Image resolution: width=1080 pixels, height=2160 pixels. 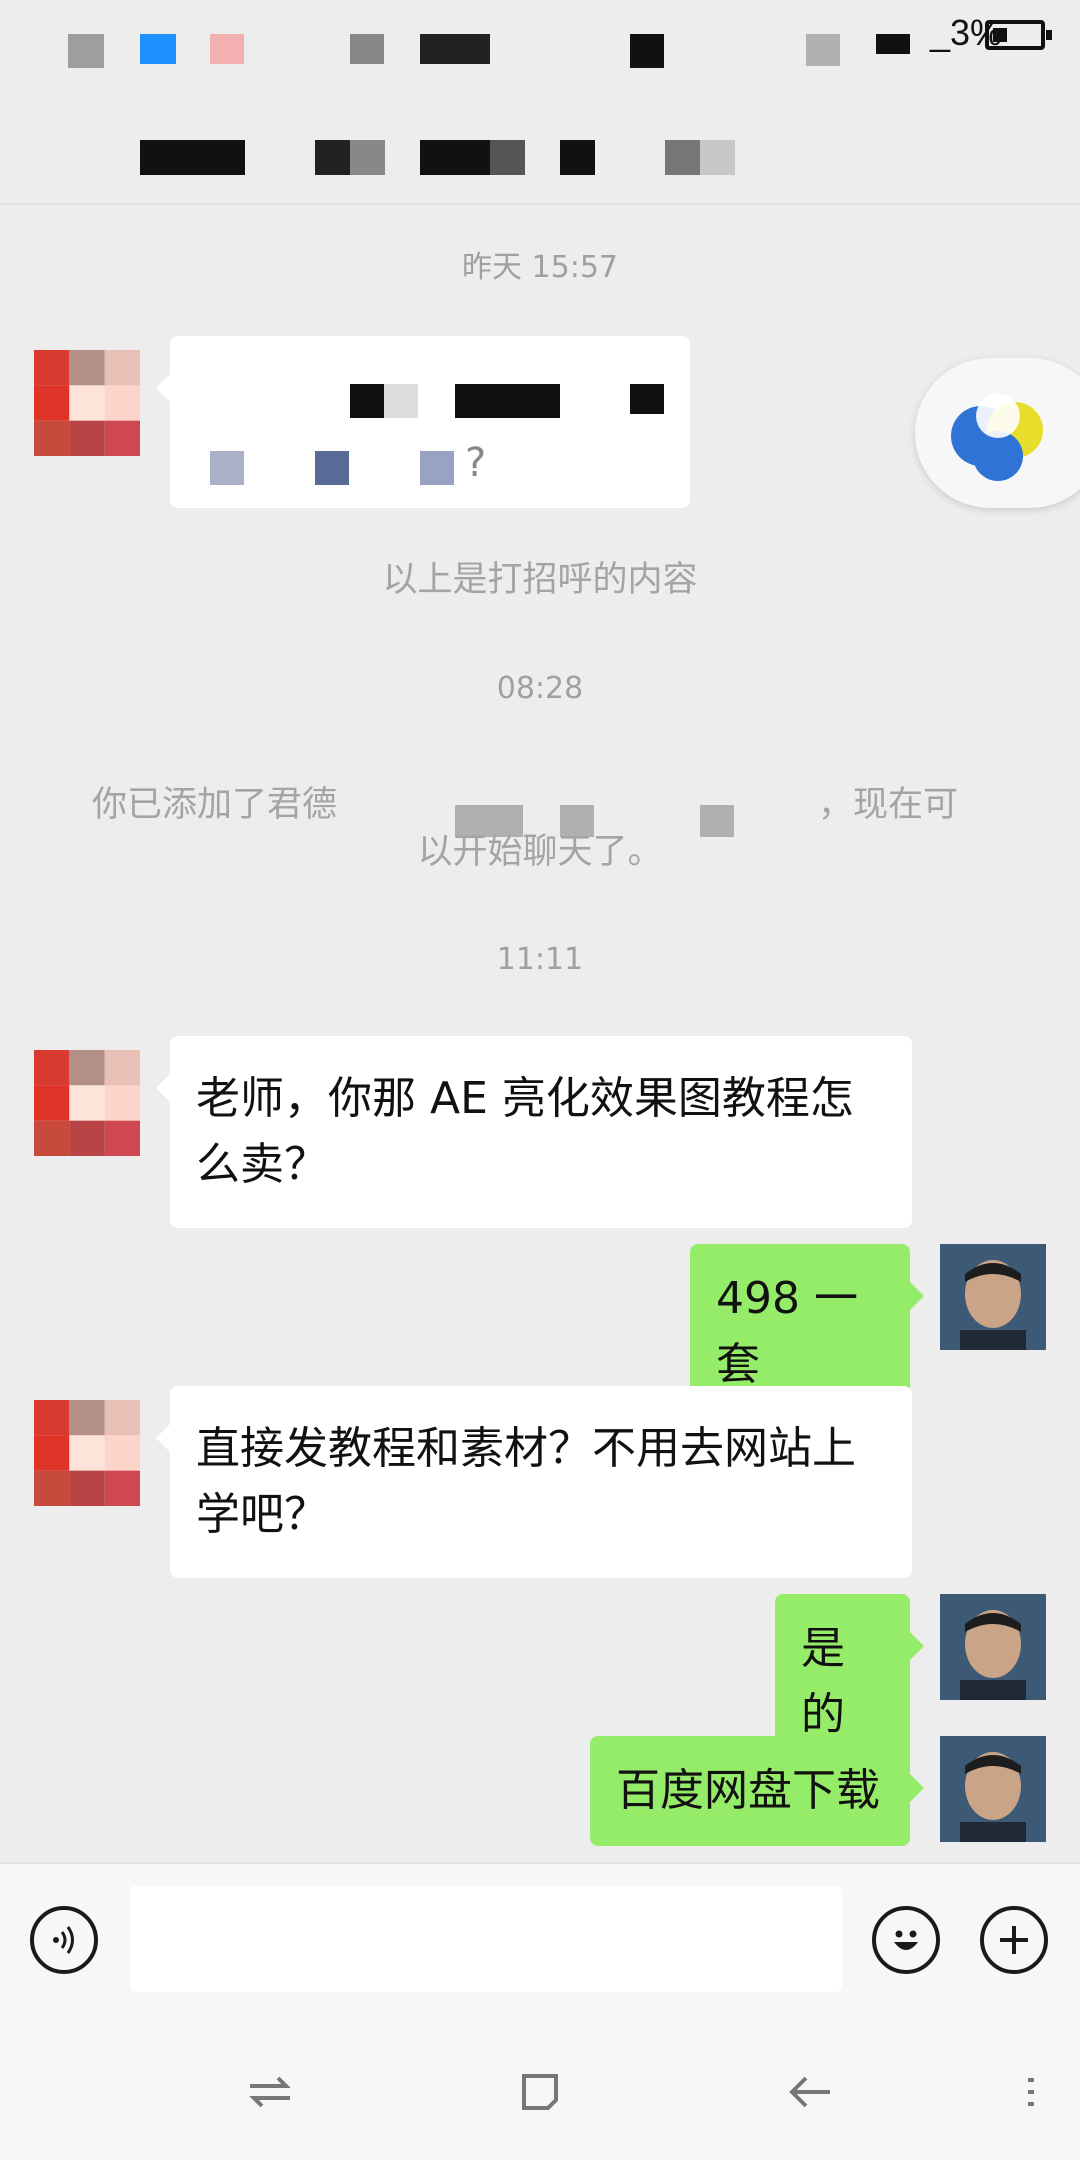 I want to click on input-bar, so click(x=540, y=1943).